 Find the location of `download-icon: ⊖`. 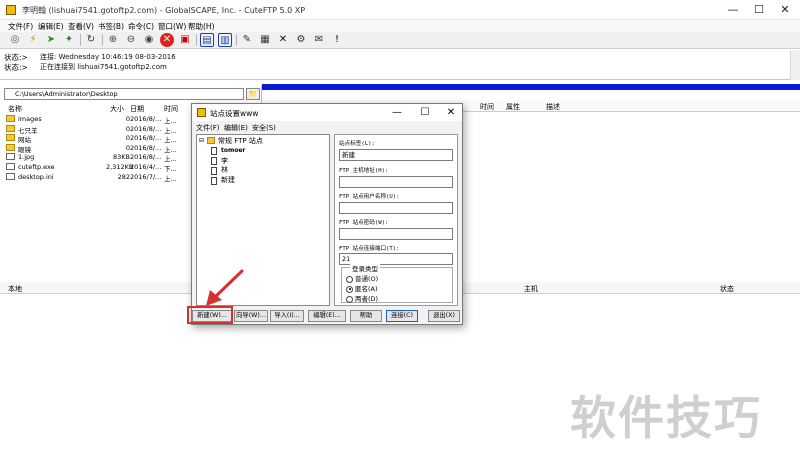

download-icon: ⊖ is located at coordinates (131, 40).